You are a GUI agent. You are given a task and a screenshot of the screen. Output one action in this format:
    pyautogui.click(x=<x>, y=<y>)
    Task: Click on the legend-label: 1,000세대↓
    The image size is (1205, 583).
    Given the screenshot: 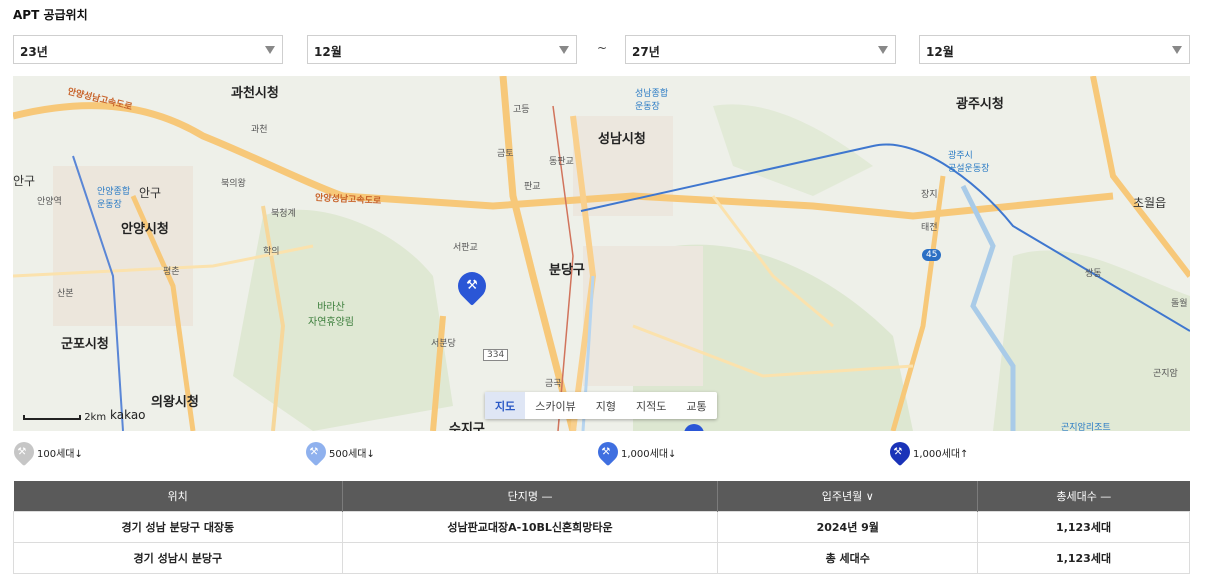 What is the action you would take?
    pyautogui.click(x=649, y=454)
    